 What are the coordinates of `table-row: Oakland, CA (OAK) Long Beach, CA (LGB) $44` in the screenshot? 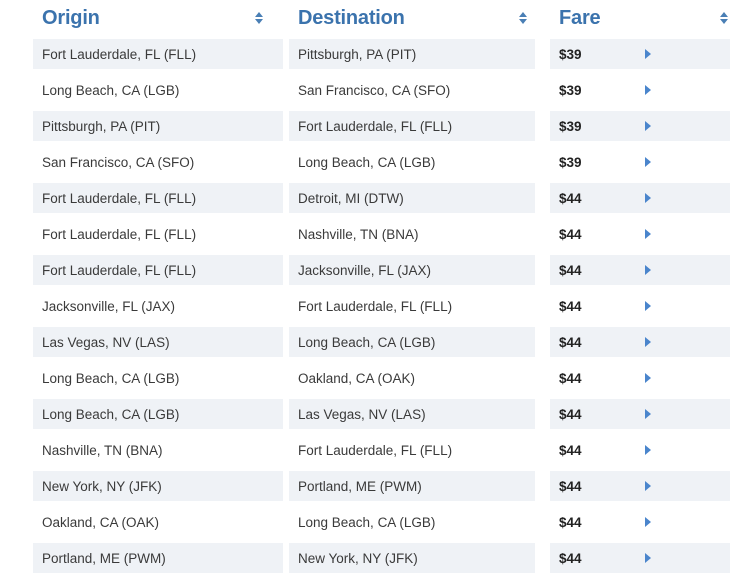 It's located at (365, 522).